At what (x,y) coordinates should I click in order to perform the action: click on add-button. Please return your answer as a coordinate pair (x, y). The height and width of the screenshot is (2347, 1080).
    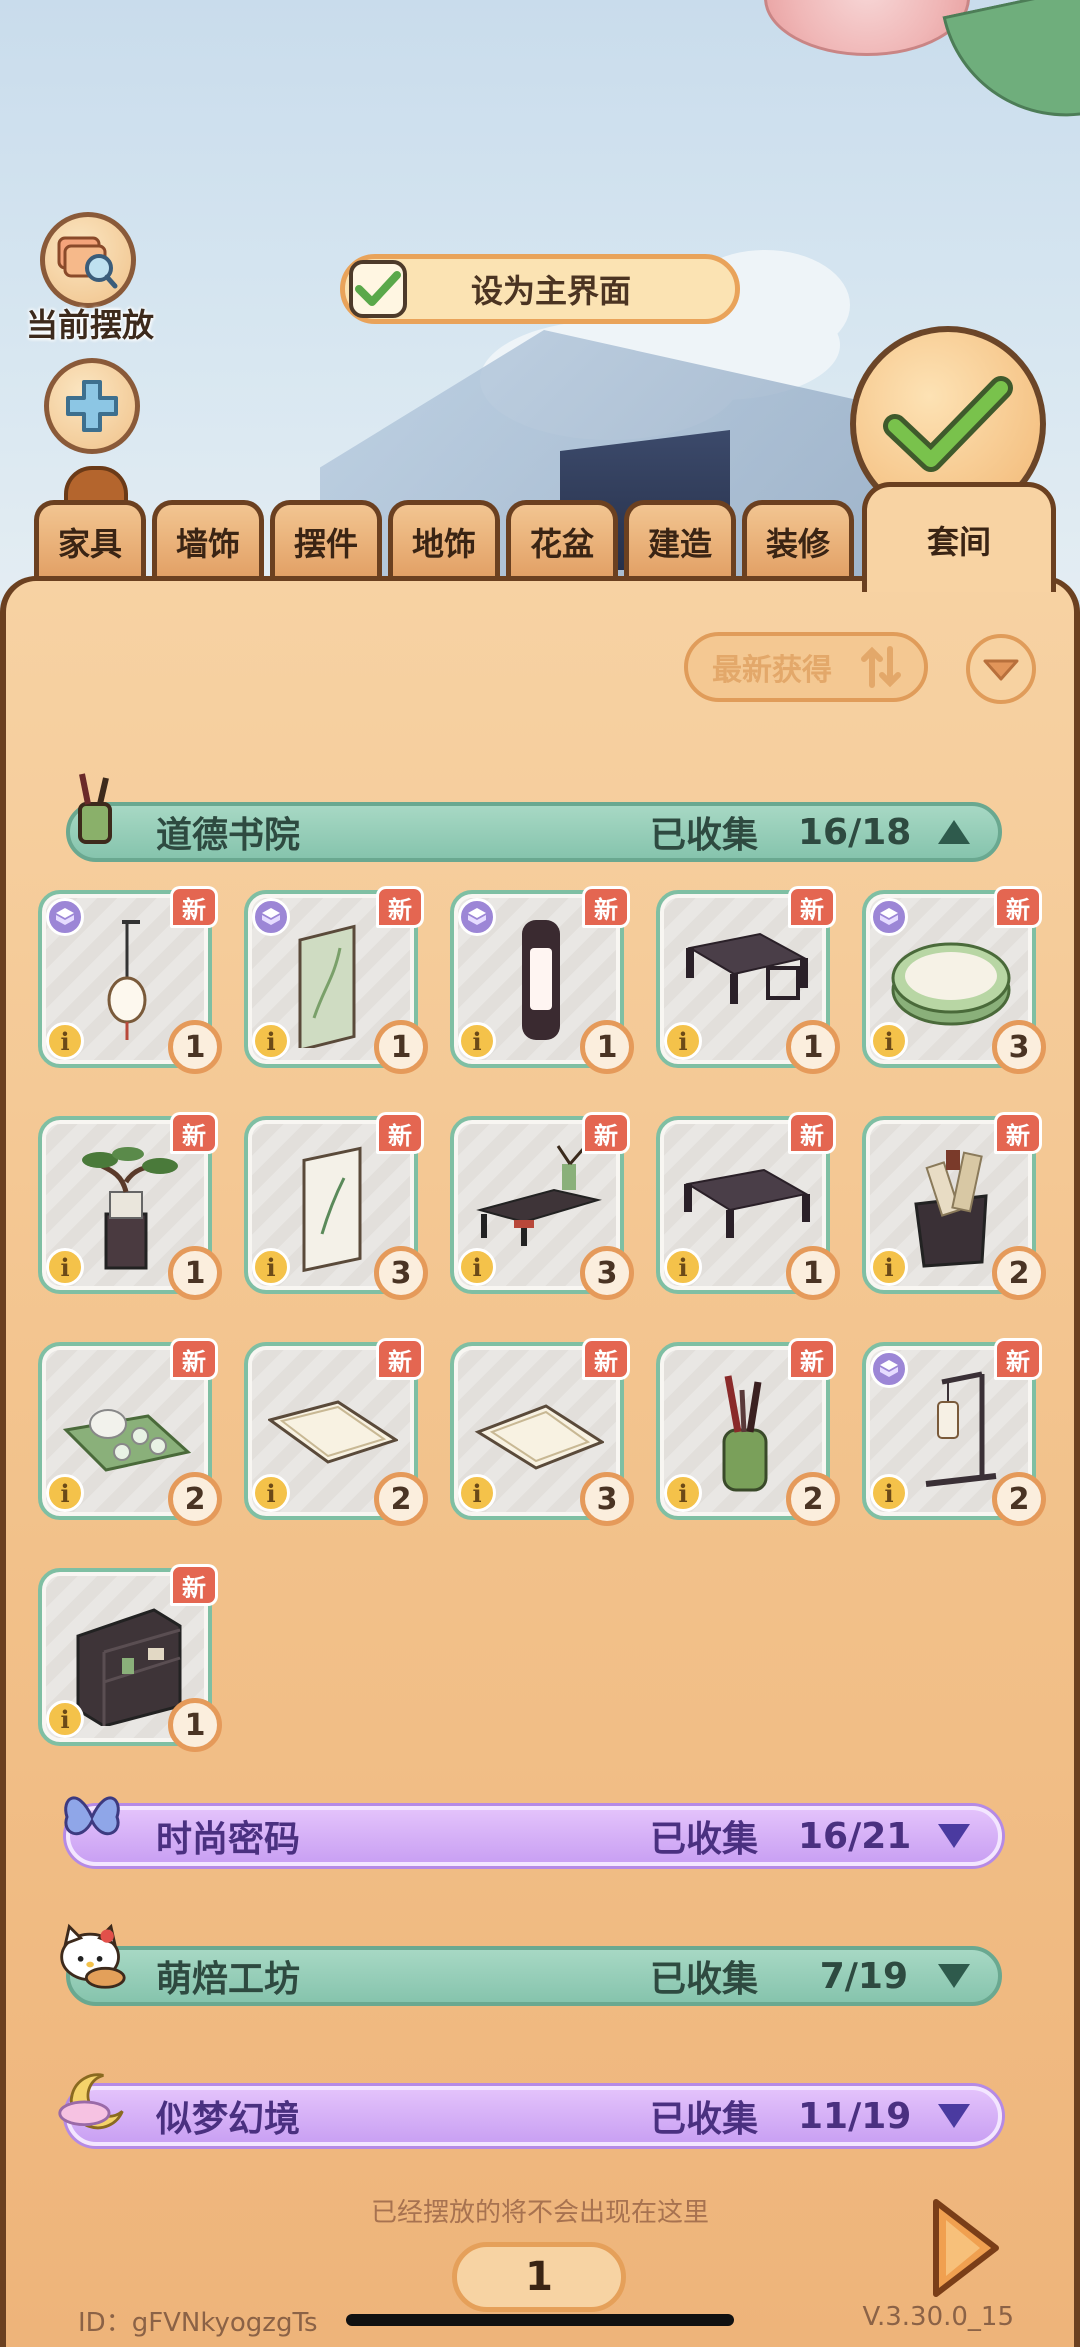
    Looking at the image, I should click on (92, 406).